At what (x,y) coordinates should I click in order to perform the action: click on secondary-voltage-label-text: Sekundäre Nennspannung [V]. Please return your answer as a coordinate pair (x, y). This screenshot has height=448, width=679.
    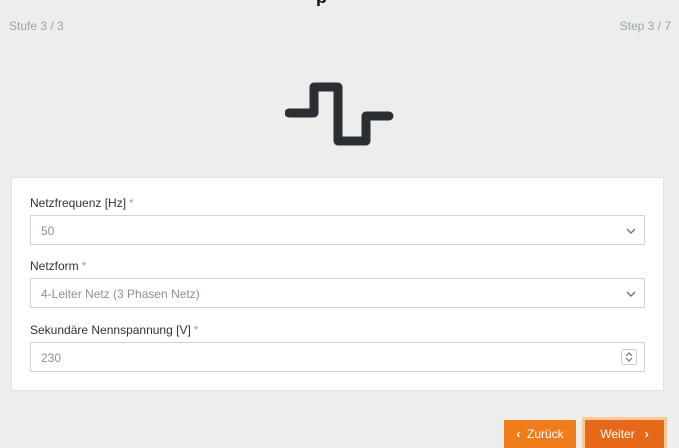
    Looking at the image, I should click on (110, 330).